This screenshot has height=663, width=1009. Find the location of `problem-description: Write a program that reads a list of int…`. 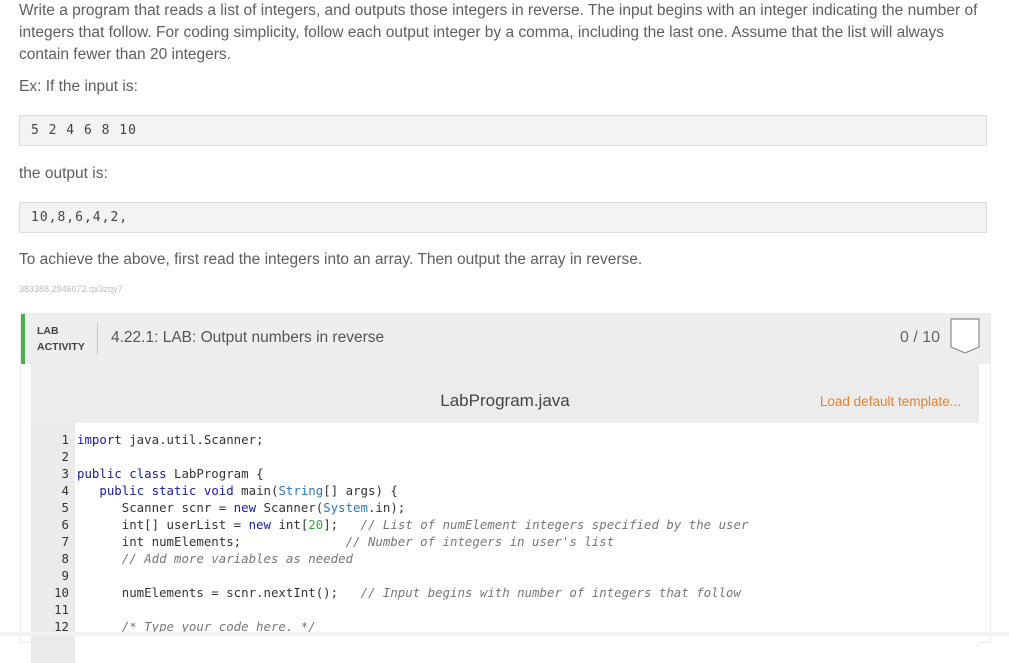

problem-description: Write a program that reads a list of int… is located at coordinates (498, 32).